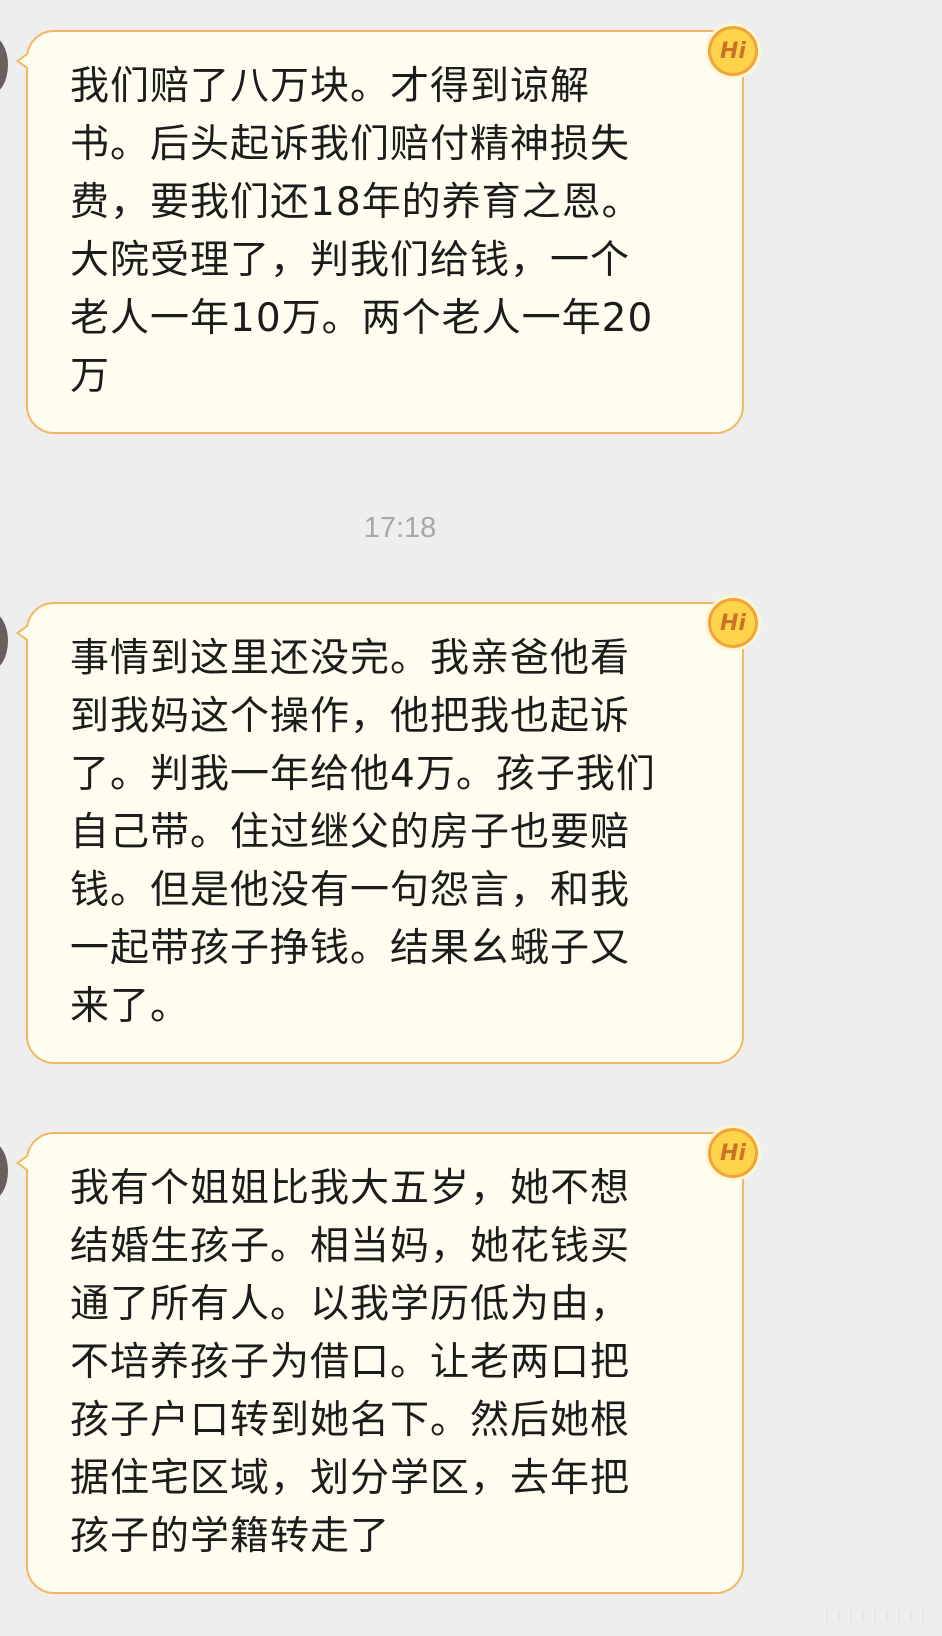 This screenshot has width=942, height=1636. Describe the element at coordinates (876, 1616) in the screenshot. I see `scroll-indicator-icon: ⋮⋮⋮⋮⋮⋮⋮⋮⋮` at that location.